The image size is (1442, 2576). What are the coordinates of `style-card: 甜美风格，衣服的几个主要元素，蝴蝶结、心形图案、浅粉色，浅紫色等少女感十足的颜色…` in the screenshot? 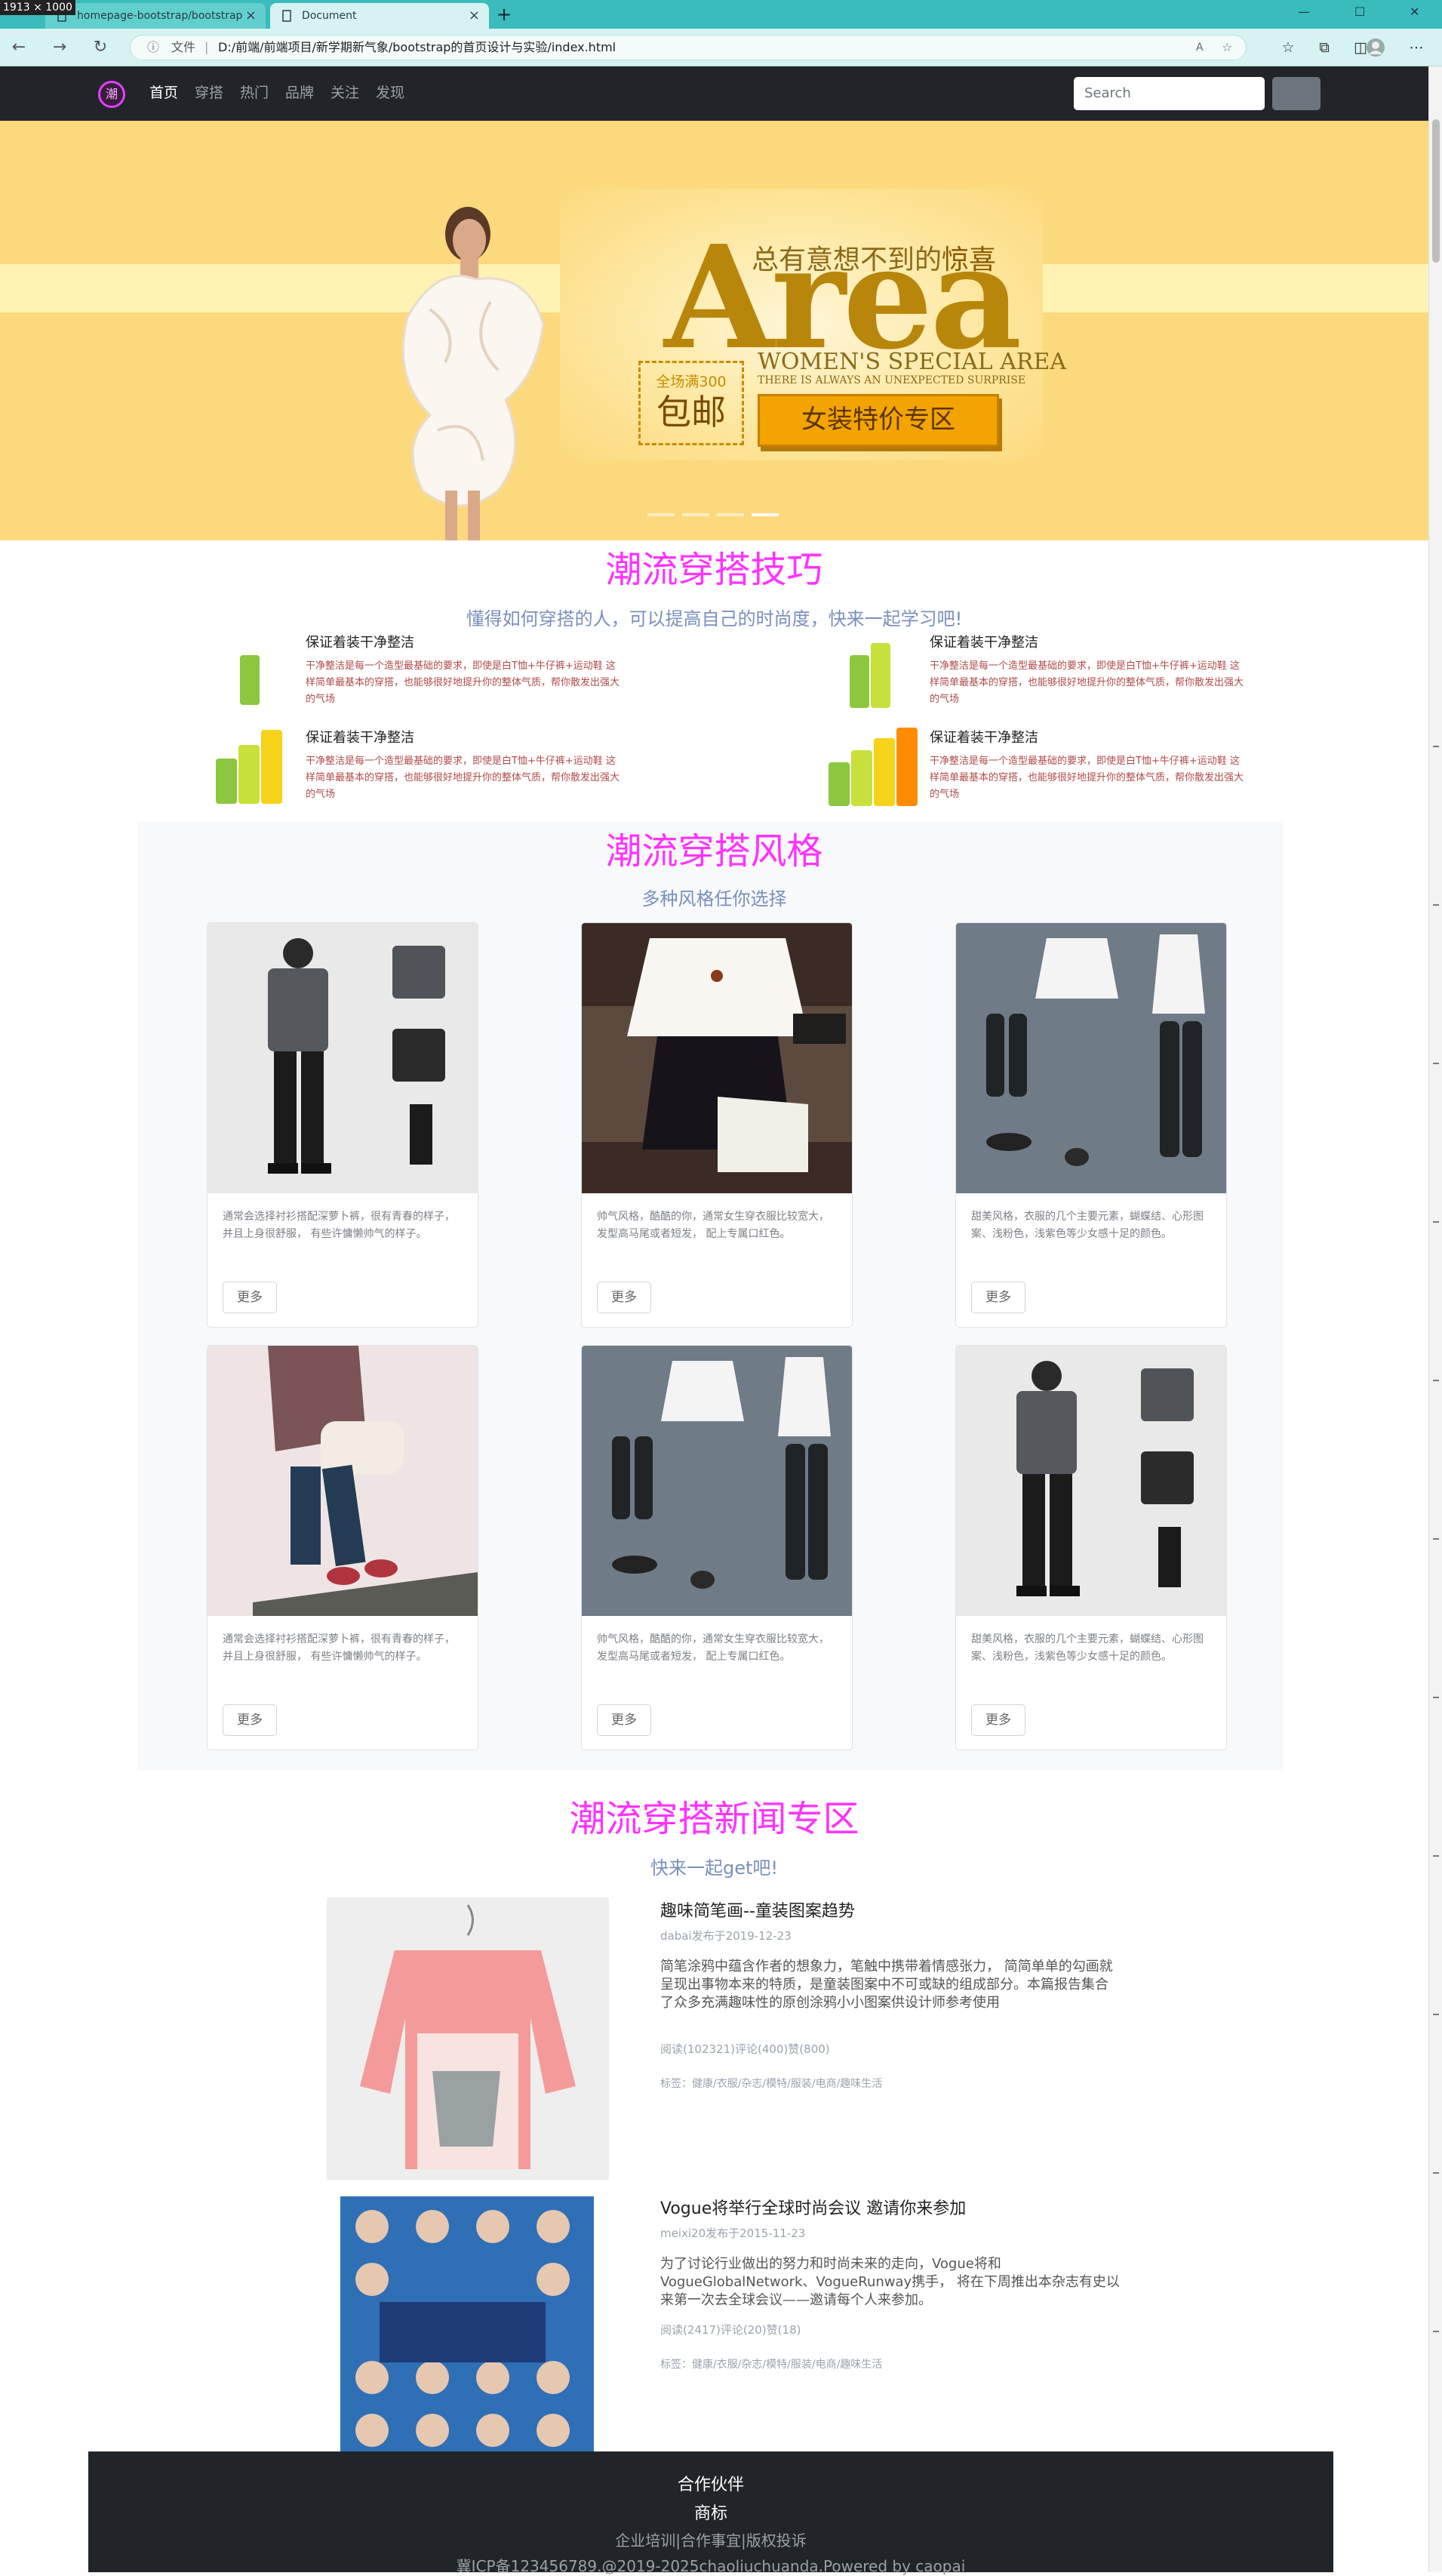 It's located at (1091, 1125).